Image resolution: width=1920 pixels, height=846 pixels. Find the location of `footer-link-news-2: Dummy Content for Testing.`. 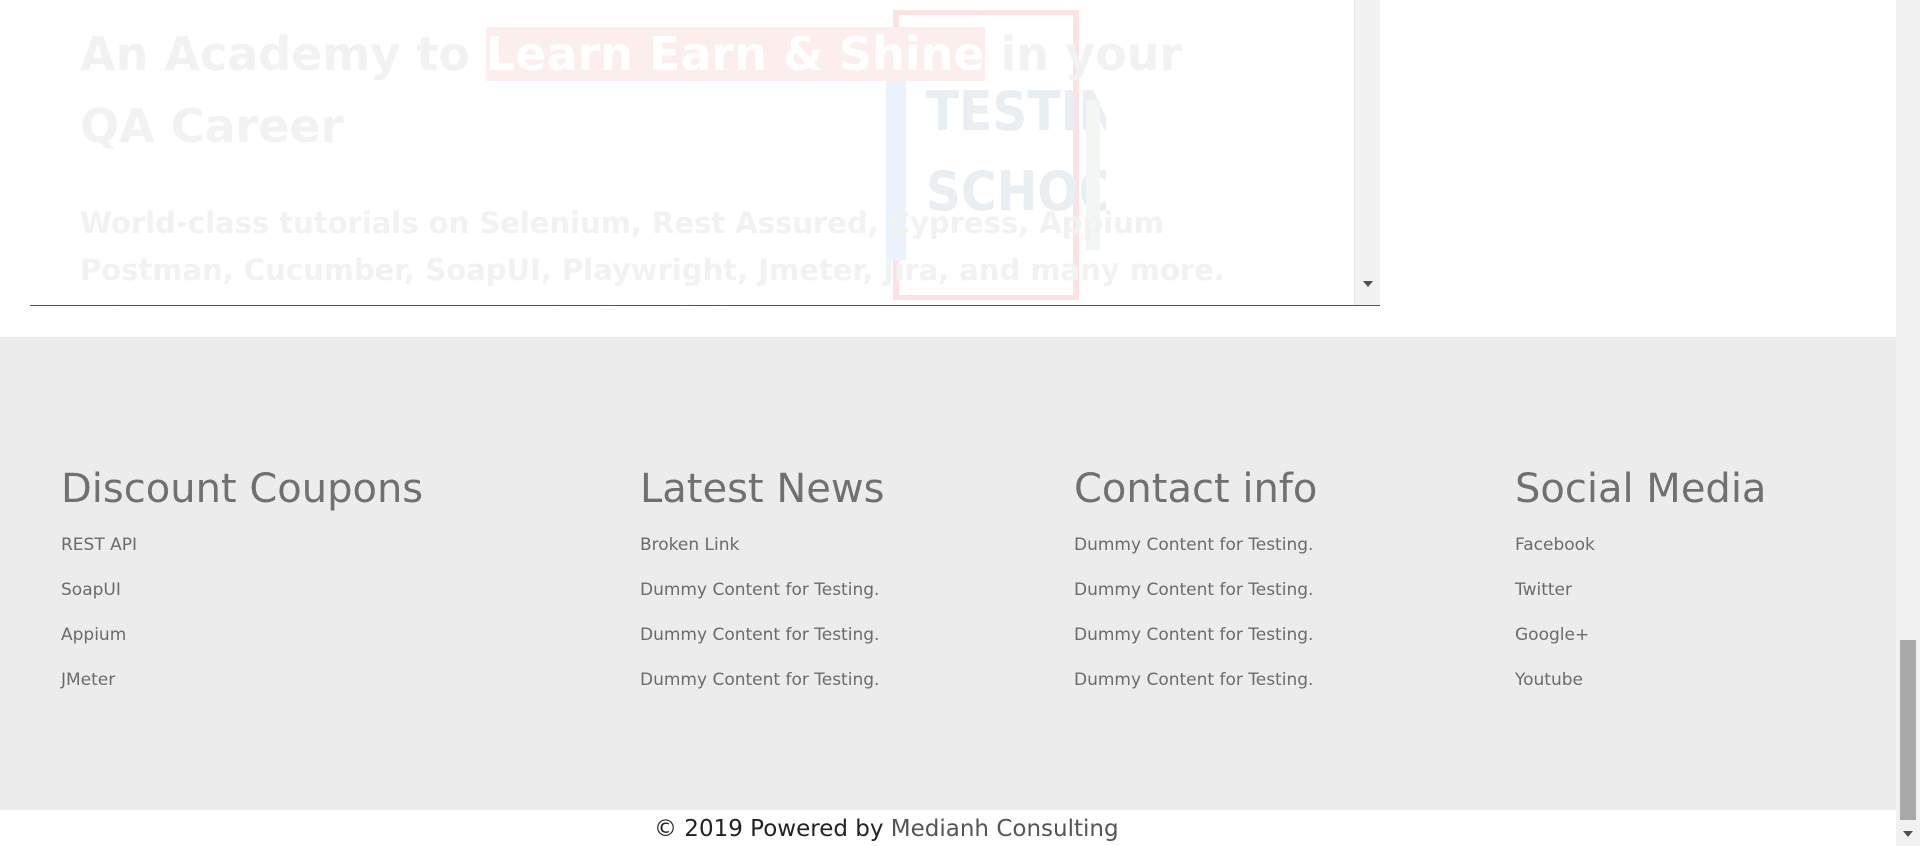

footer-link-news-2: Dummy Content for Testing. is located at coordinates (762, 590).